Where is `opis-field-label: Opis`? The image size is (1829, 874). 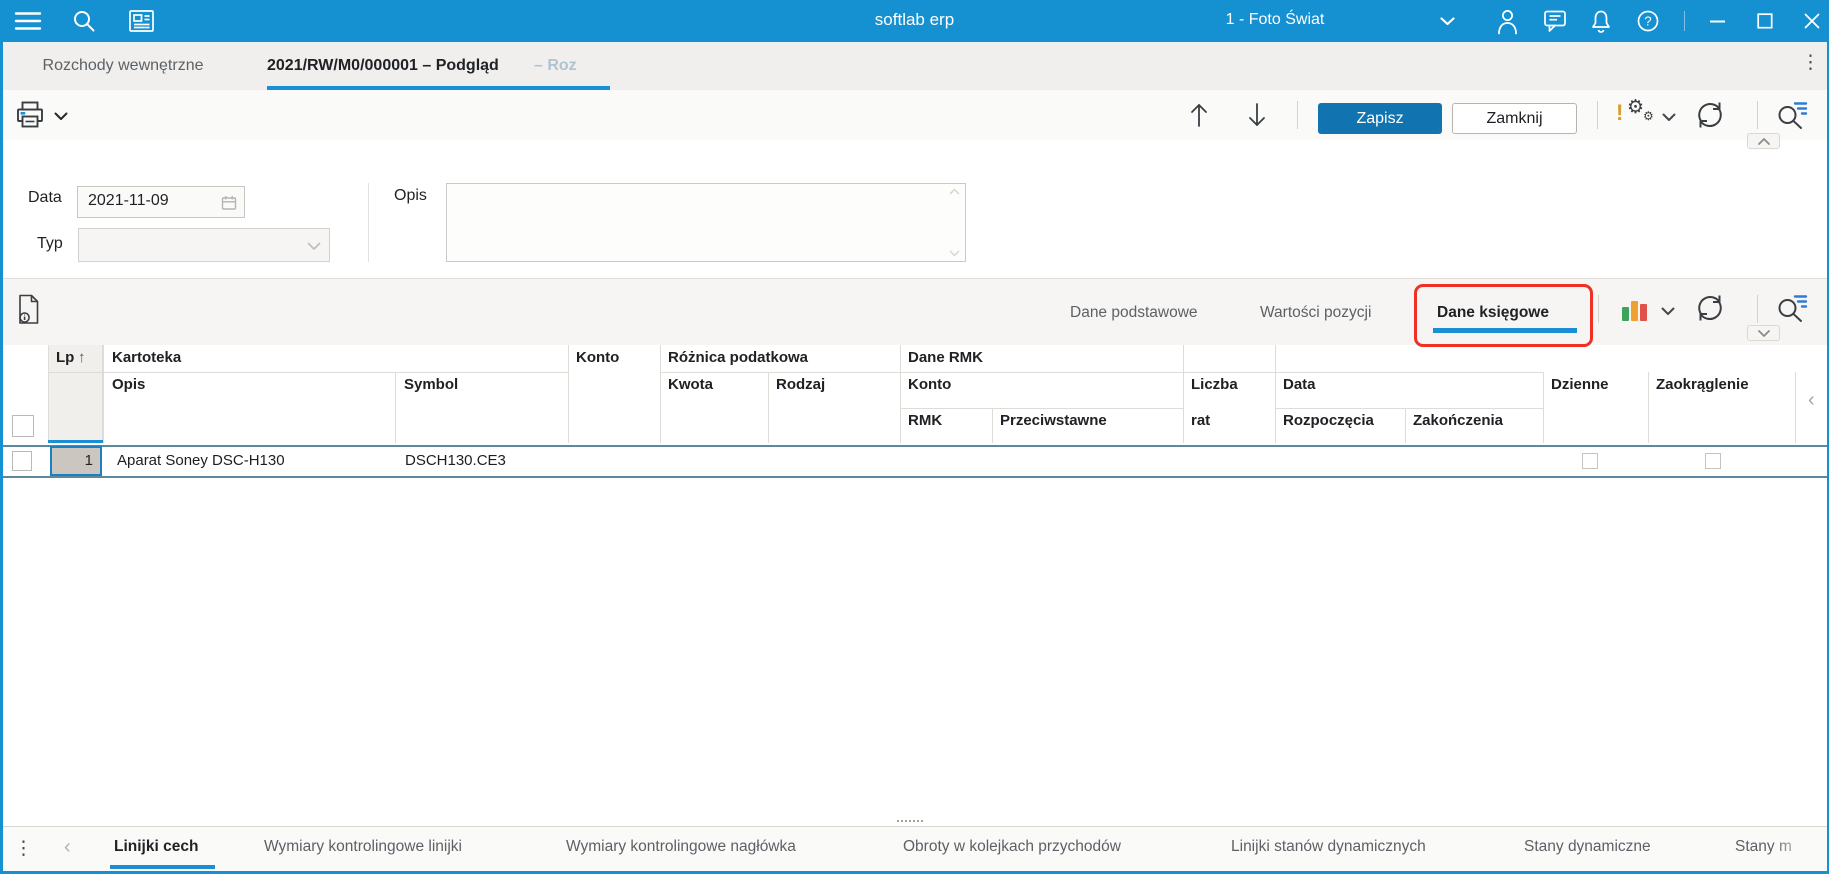
opis-field-label: Opis is located at coordinates (410, 195).